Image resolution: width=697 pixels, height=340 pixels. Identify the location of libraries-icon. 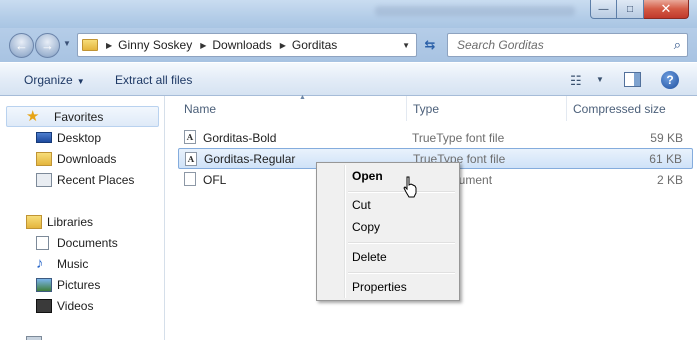
(34, 221).